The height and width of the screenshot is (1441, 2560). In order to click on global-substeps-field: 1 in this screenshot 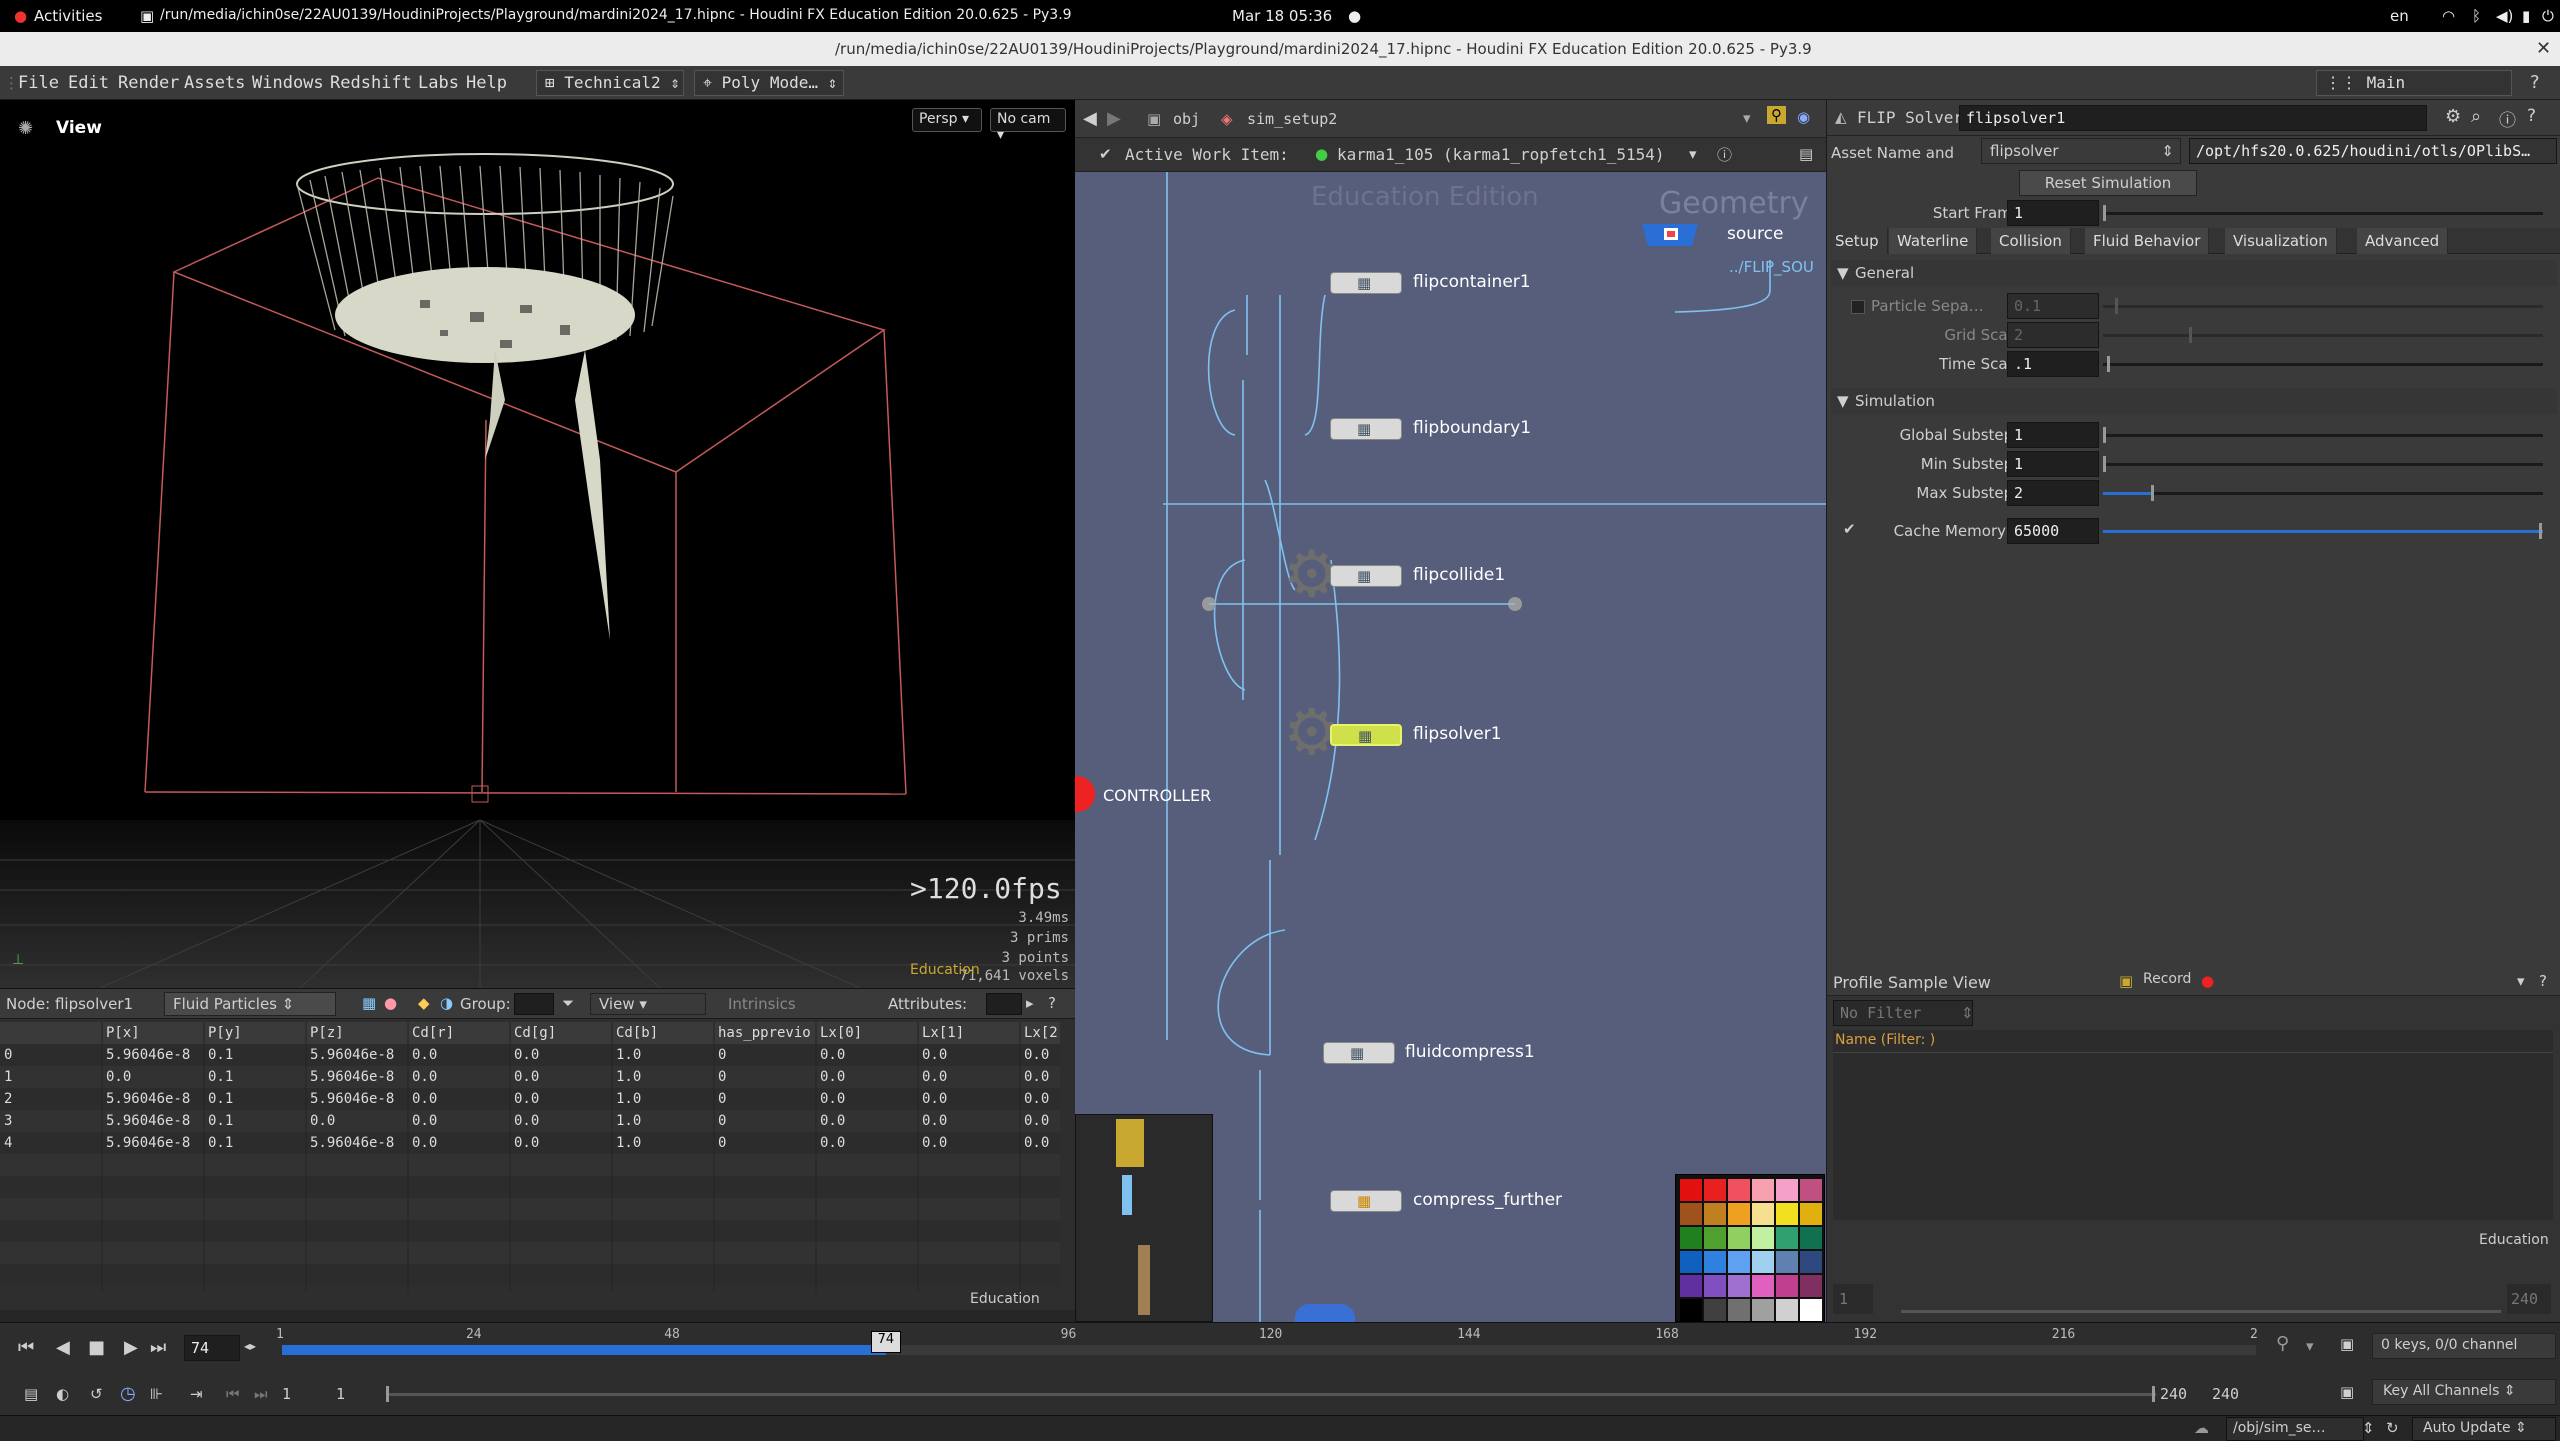, I will do `click(2053, 435)`.